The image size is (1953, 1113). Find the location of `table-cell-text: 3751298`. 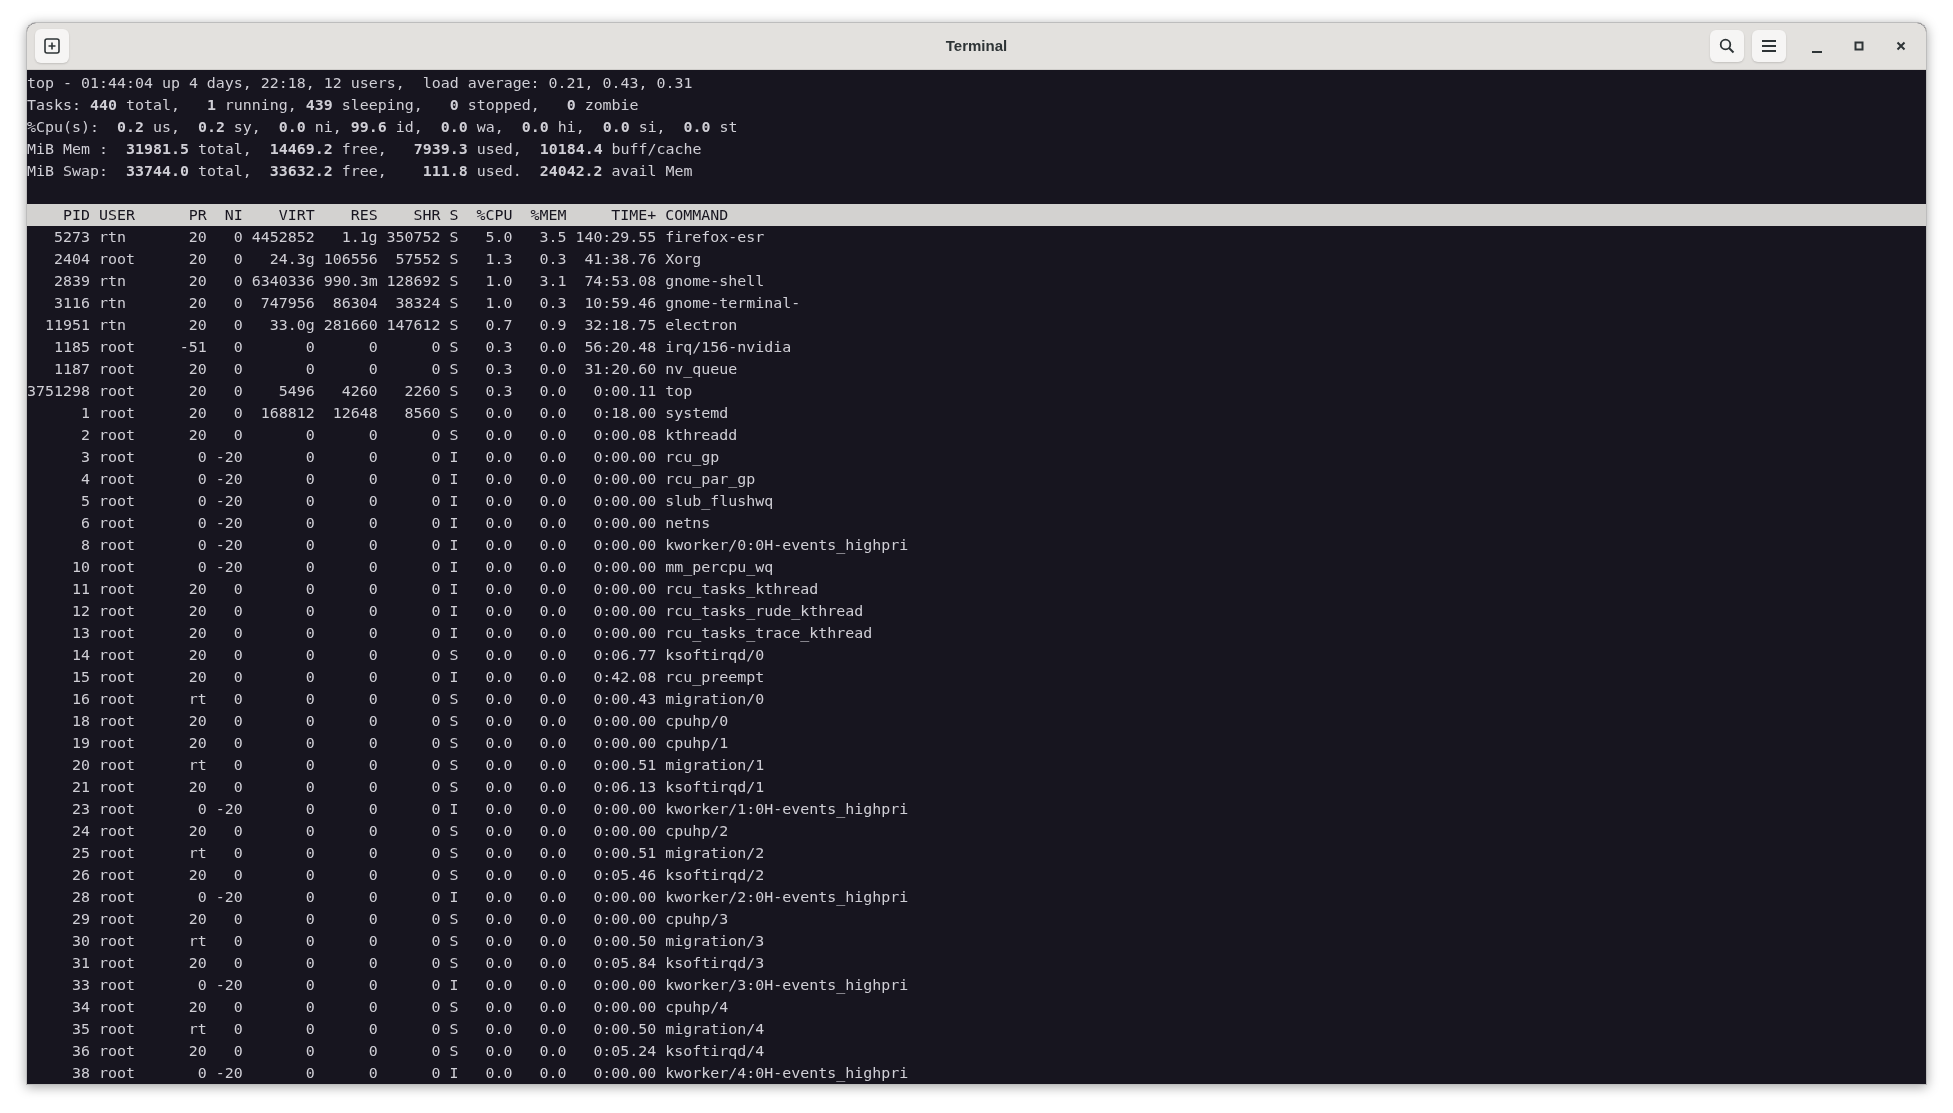

table-cell-text: 3751298 is located at coordinates (58, 391).